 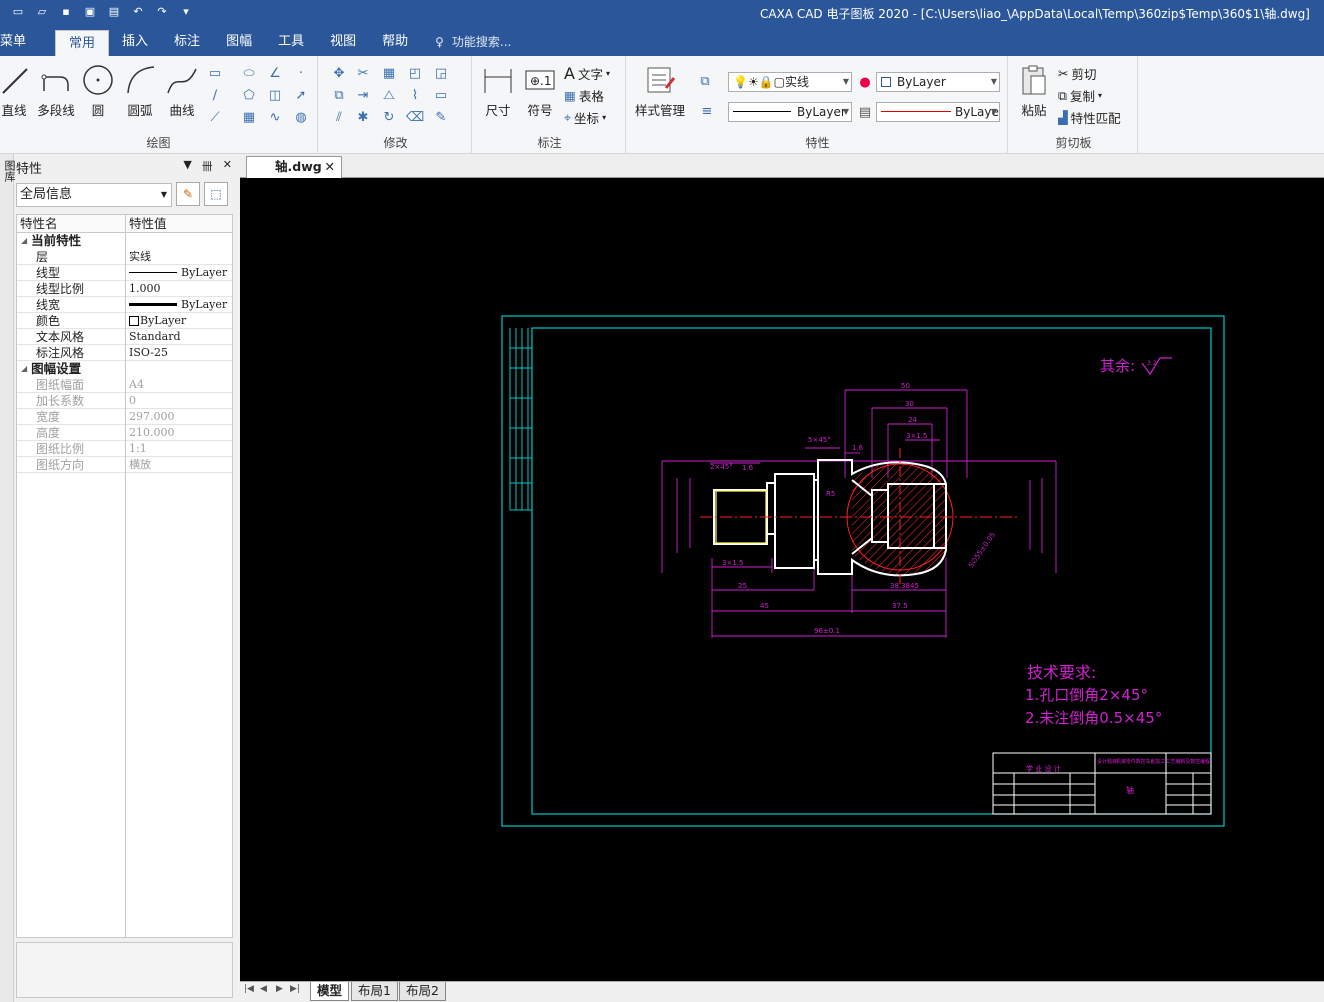 I want to click on angle-line-icon: ∠, so click(x=275, y=73).